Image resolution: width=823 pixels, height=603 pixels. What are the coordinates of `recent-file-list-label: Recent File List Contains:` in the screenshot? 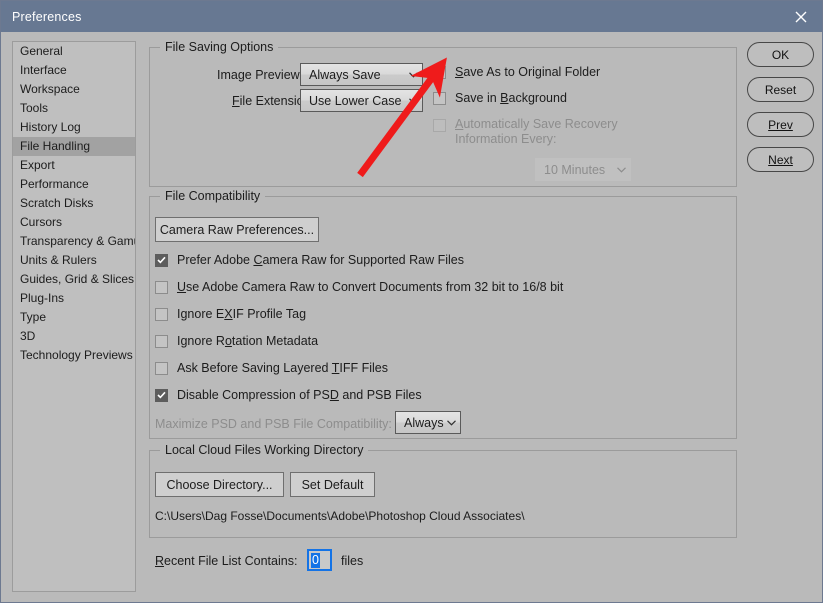 It's located at (226, 561).